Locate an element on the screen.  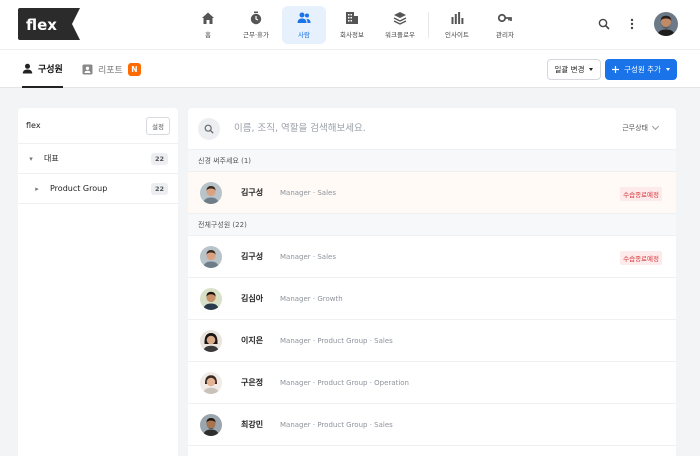
nav-item-home: 홈 is located at coordinates (208, 25).